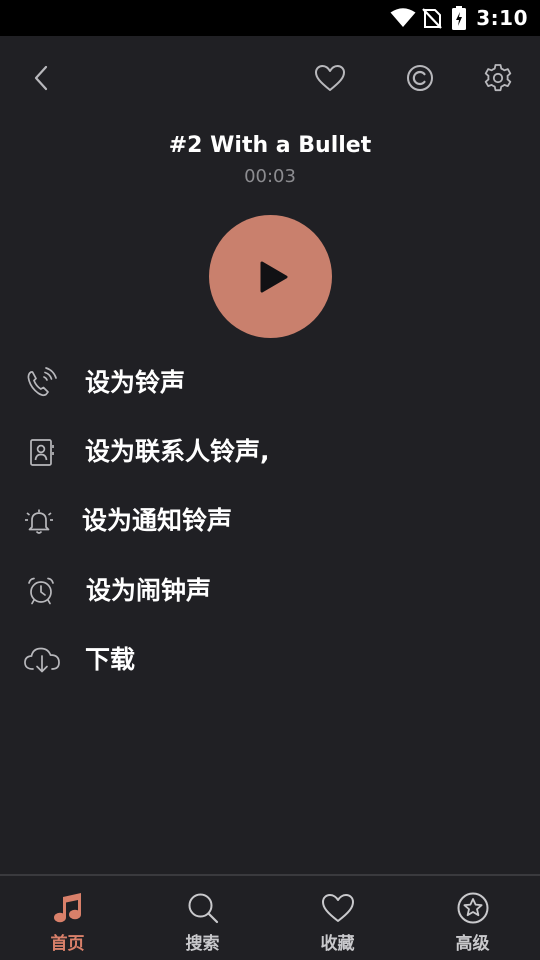 The image size is (540, 960). What do you see at coordinates (202, 944) in the screenshot?
I see `nav-label: 搜索` at bounding box center [202, 944].